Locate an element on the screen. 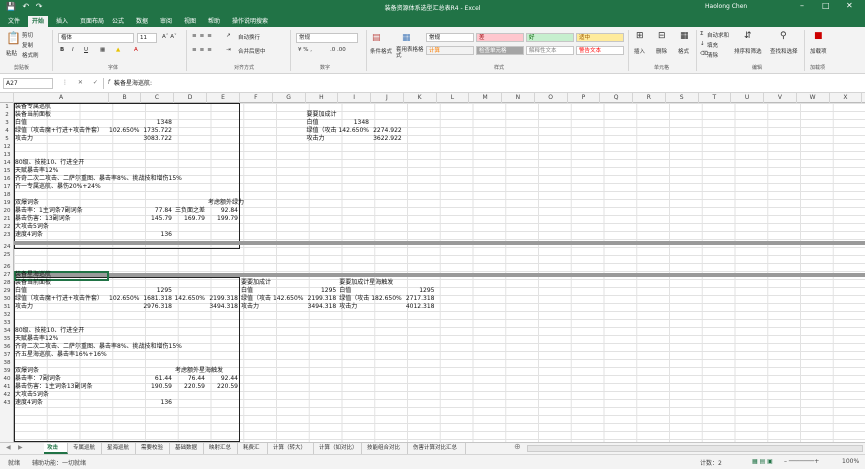  paste-icon: 📋 is located at coordinates (13, 38).